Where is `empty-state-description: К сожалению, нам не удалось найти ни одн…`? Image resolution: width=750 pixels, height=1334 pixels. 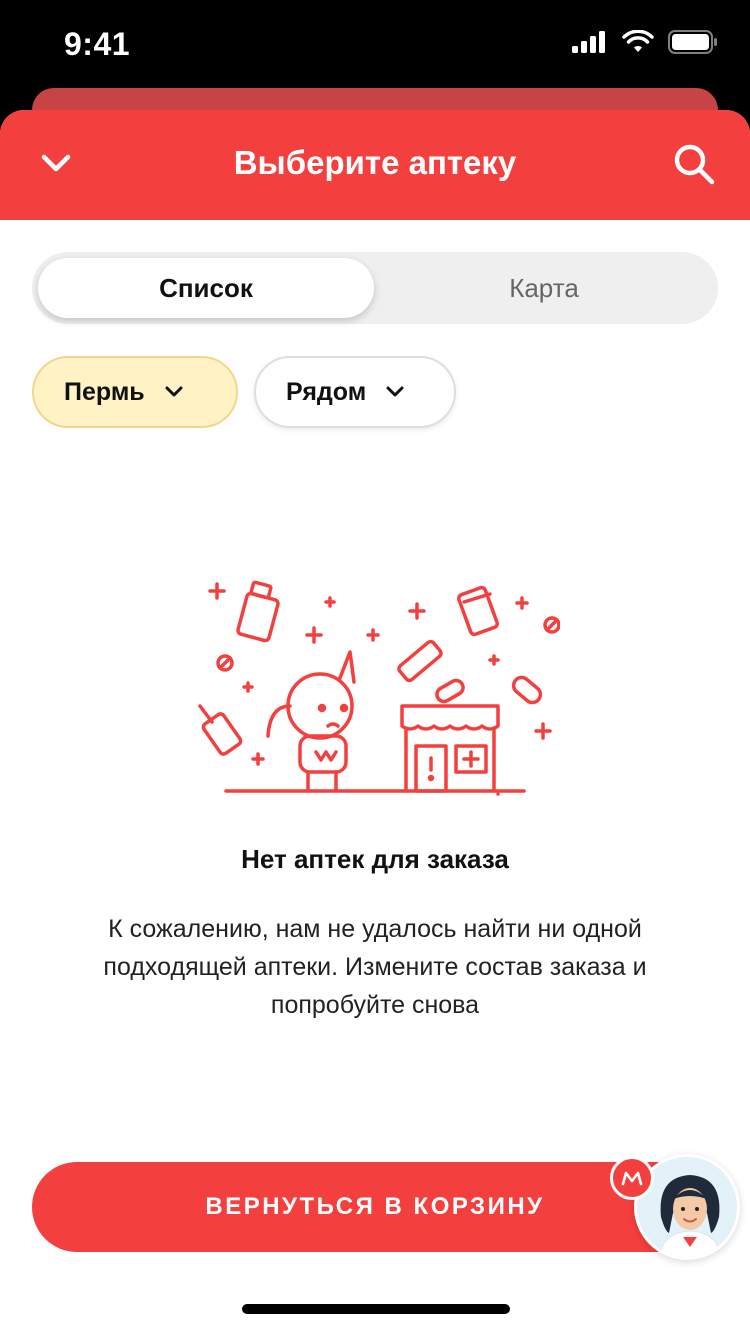 empty-state-description: К сожалению, нам не удалось найти ни одн… is located at coordinates (375, 967).